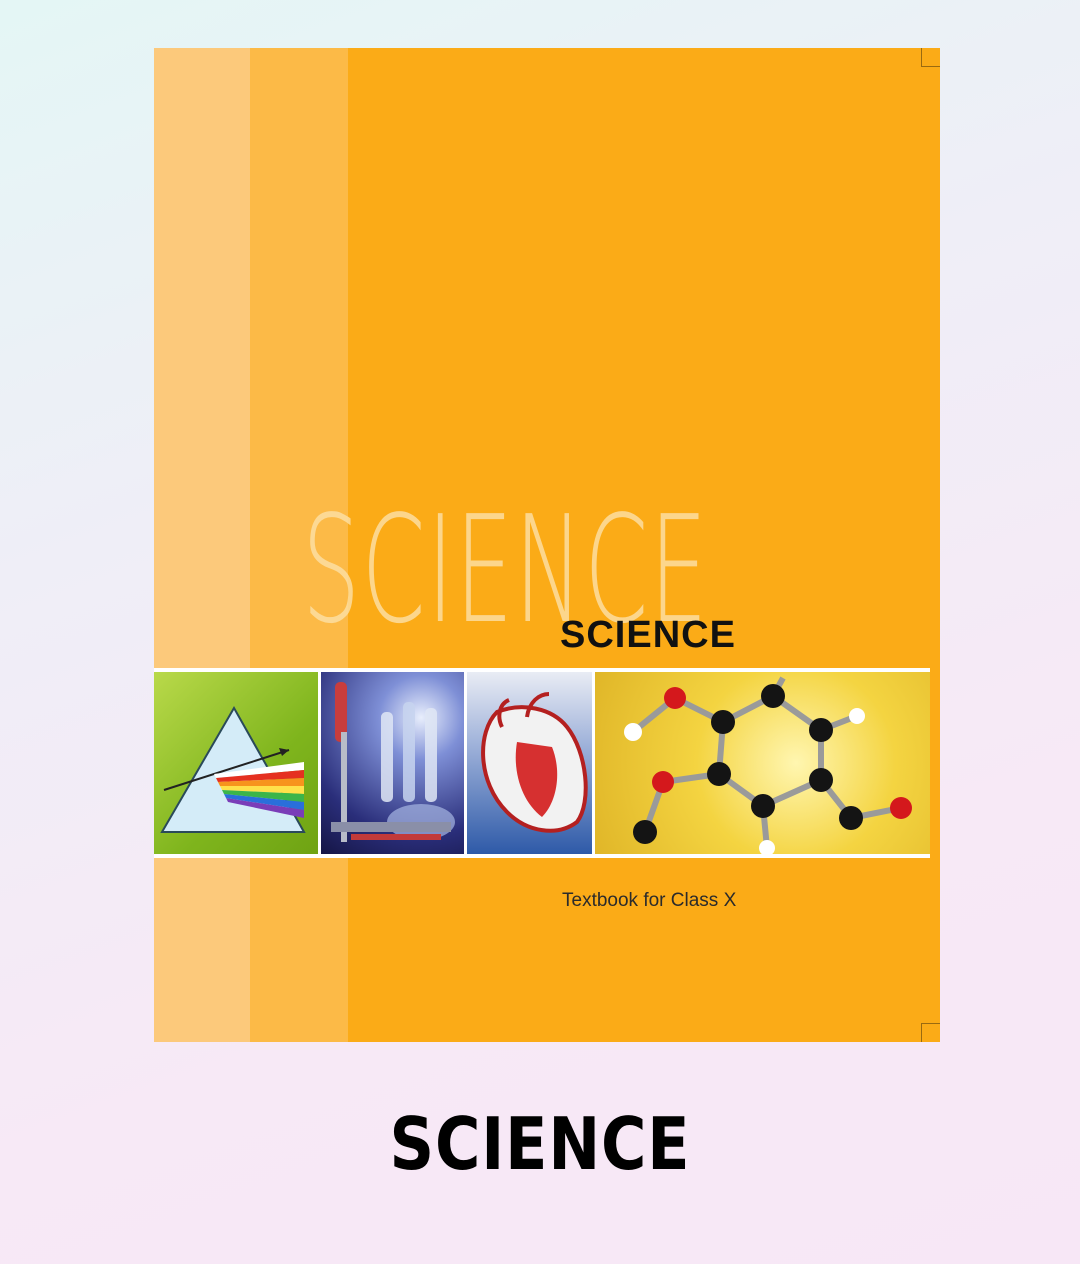 The width and height of the screenshot is (1080, 1264). Describe the element at coordinates (392, 763) in the screenshot. I see `lab-apparatus-image` at that location.